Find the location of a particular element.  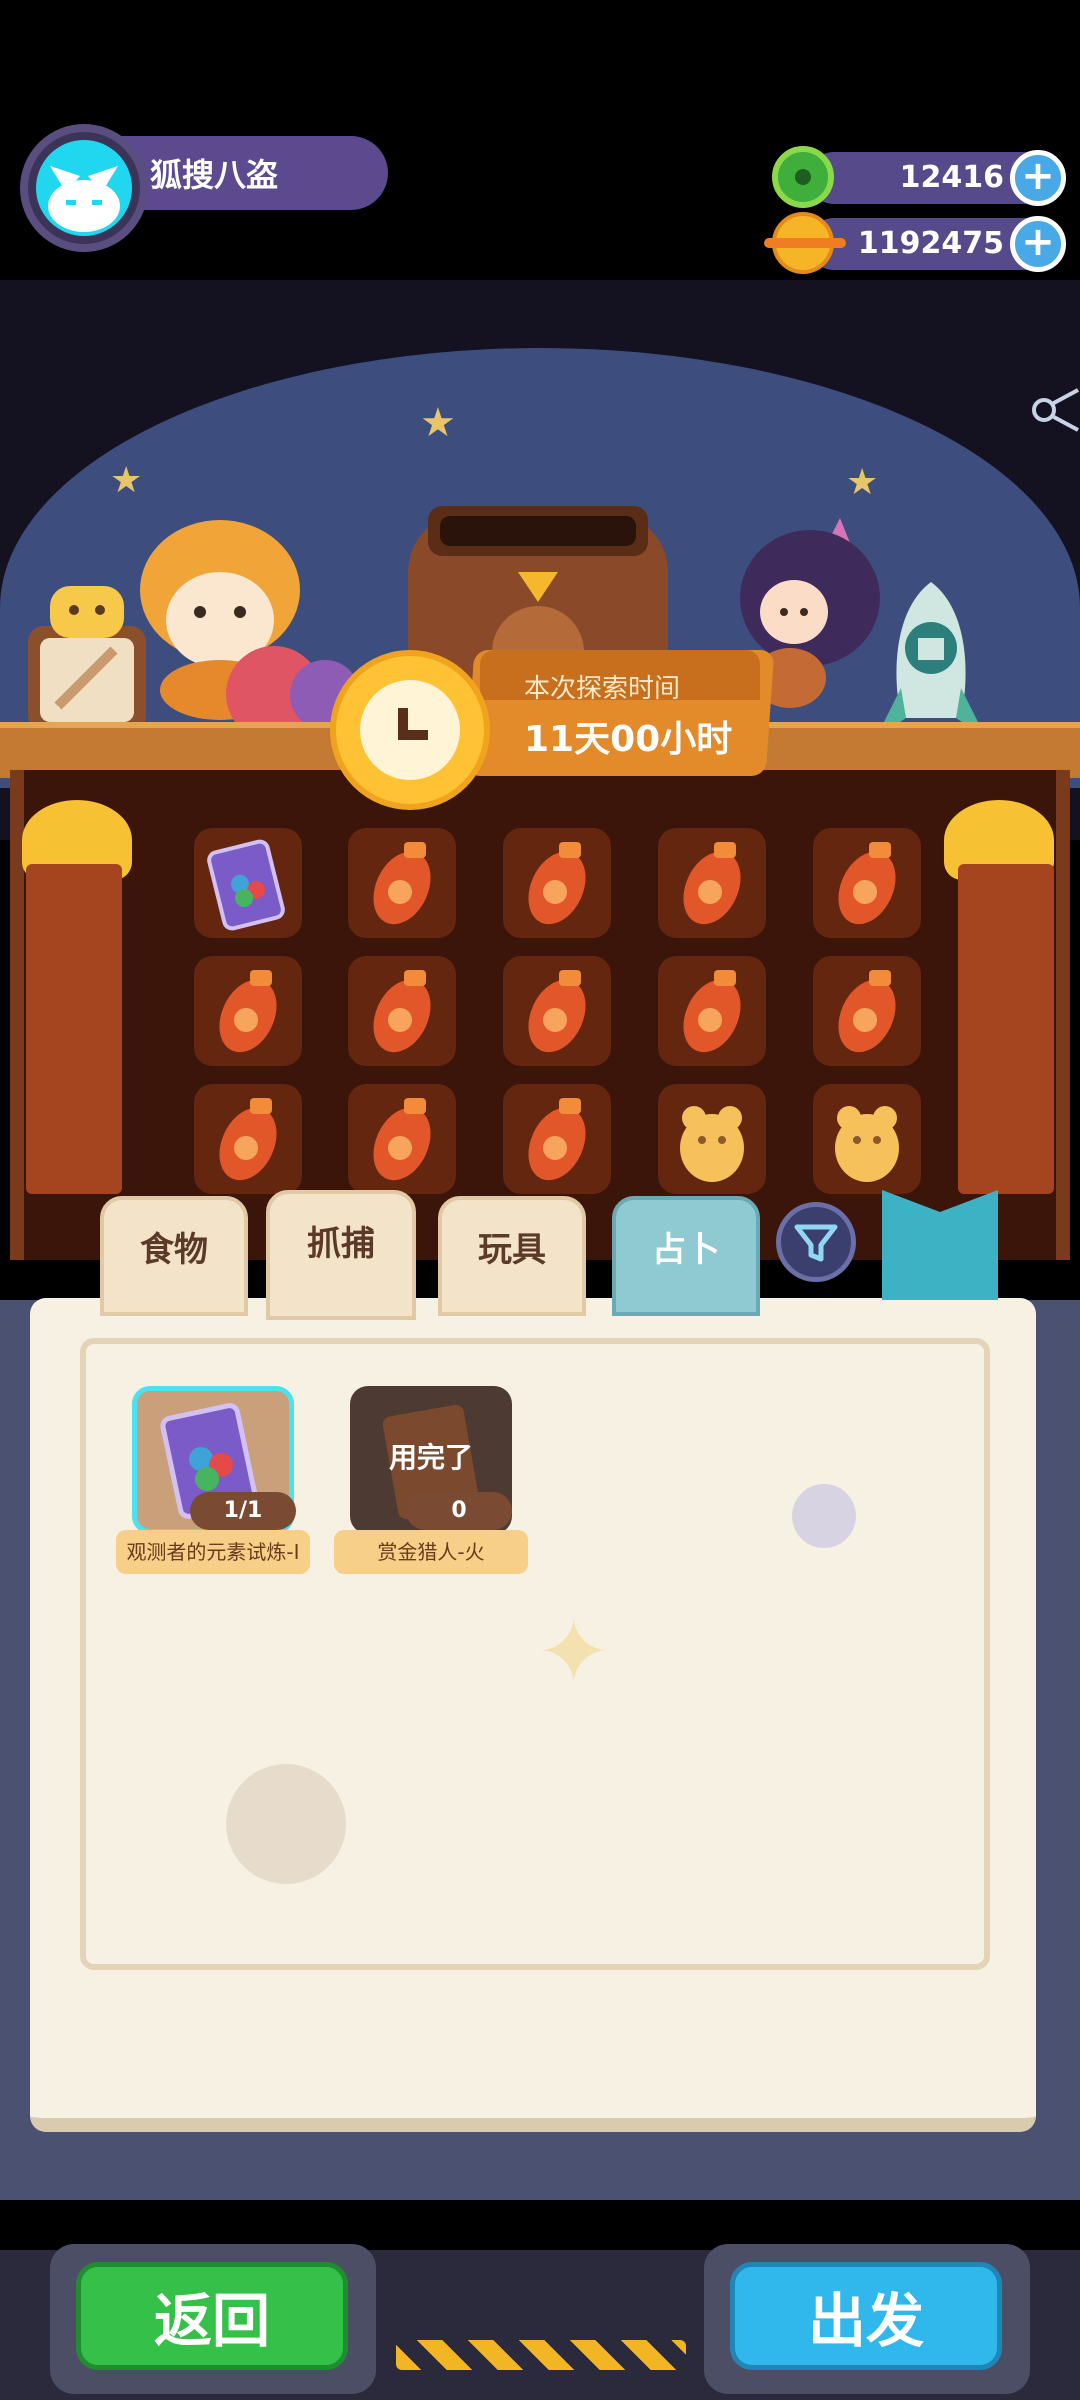

clock-icon is located at coordinates (410, 730).